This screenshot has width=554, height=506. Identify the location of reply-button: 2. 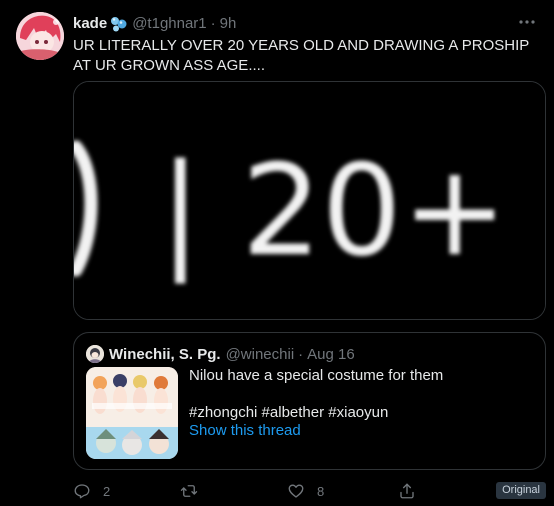
(91, 491).